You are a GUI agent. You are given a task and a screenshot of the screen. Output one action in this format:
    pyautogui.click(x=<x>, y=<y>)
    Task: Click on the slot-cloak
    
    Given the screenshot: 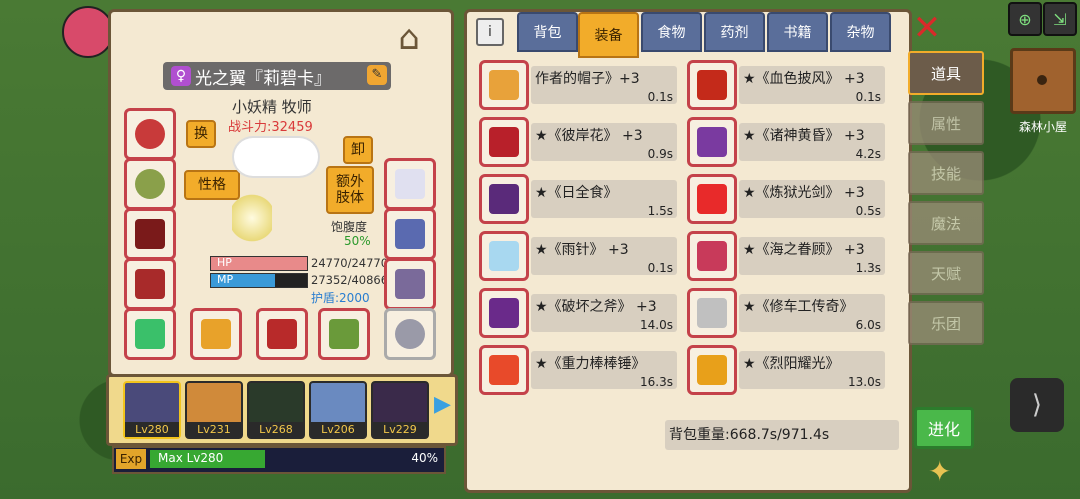 What is the action you would take?
    pyautogui.click(x=150, y=234)
    